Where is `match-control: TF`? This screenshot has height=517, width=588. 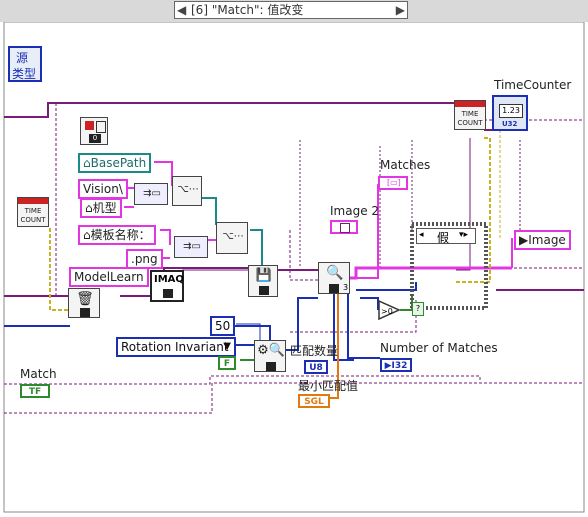
match-control: TF is located at coordinates (35, 391).